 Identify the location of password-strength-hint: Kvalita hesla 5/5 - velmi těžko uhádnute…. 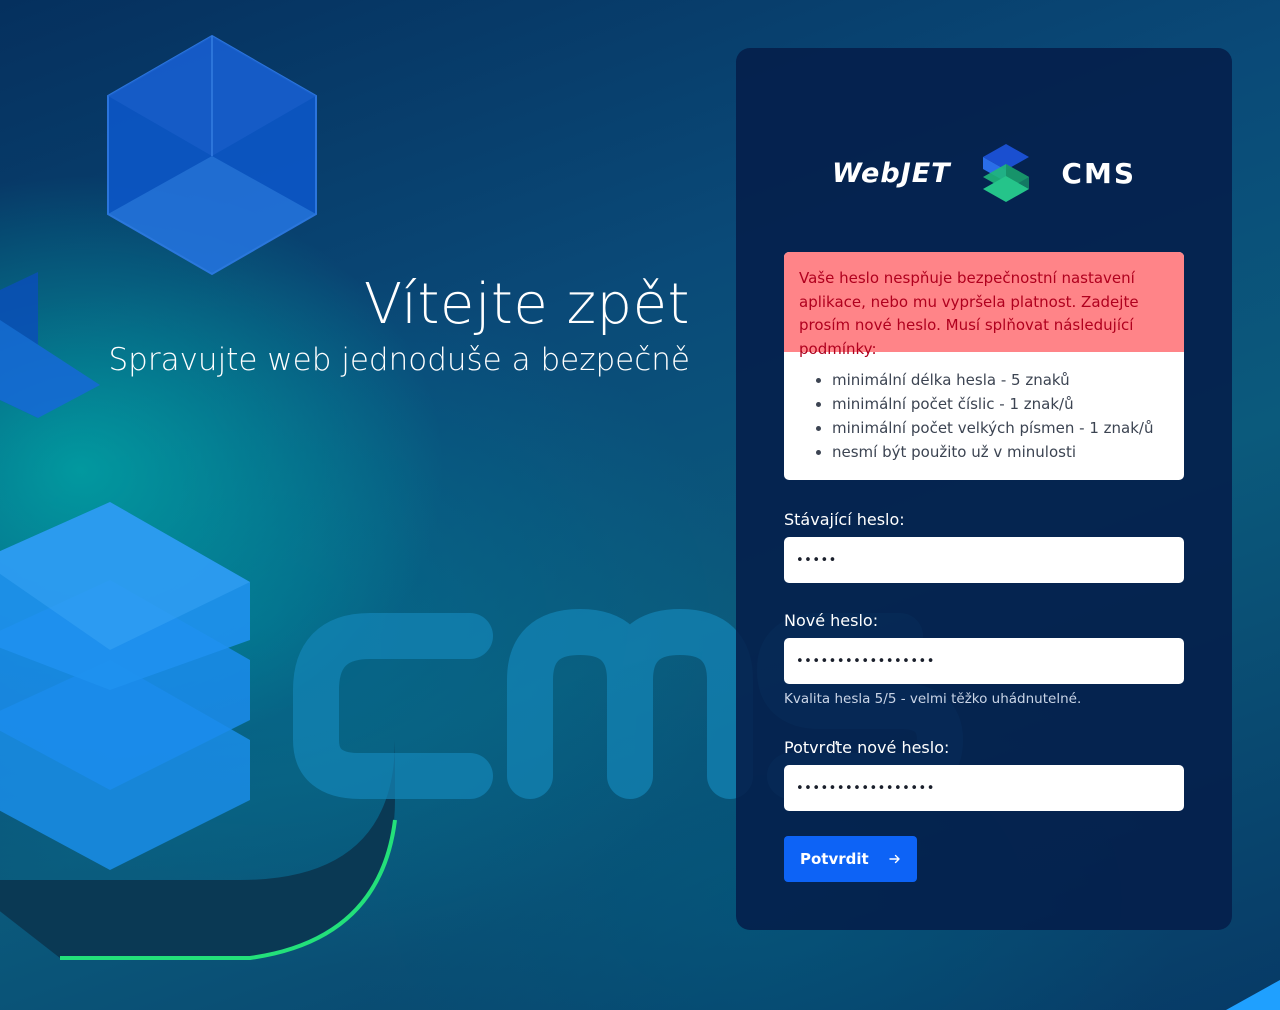
(933, 699).